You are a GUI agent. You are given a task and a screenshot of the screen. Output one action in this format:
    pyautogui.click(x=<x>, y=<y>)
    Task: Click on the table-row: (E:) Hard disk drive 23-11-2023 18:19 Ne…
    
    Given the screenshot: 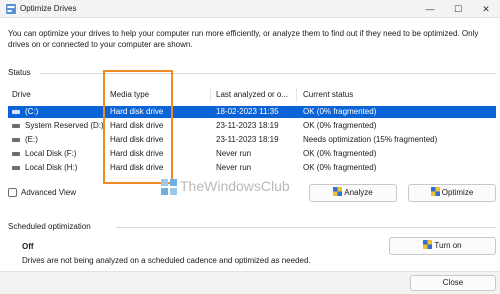 What is the action you would take?
    pyautogui.click(x=252, y=140)
    